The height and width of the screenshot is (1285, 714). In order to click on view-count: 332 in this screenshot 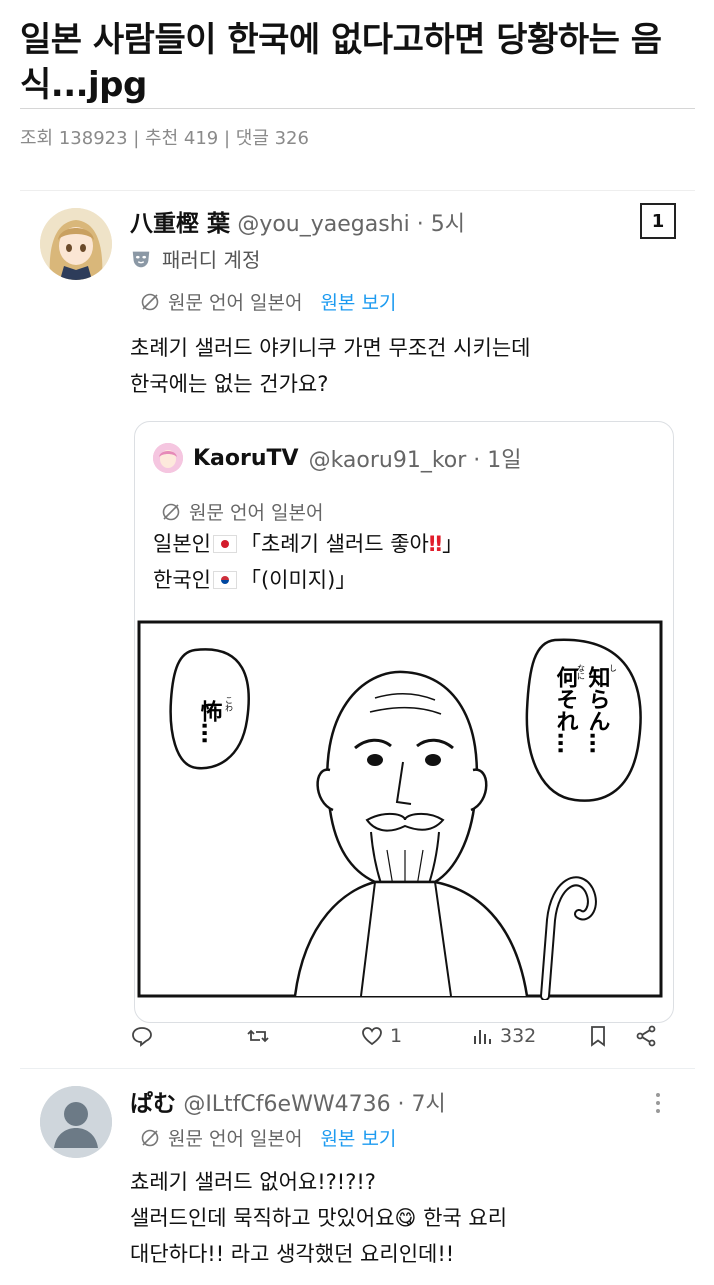, I will do `click(518, 1036)`.